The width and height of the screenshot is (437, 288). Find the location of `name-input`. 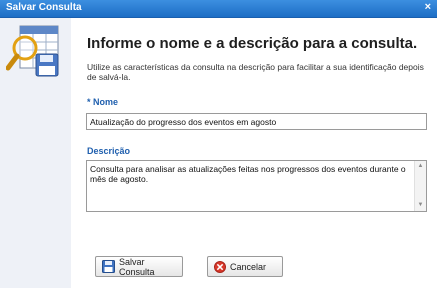

name-input is located at coordinates (256, 121).